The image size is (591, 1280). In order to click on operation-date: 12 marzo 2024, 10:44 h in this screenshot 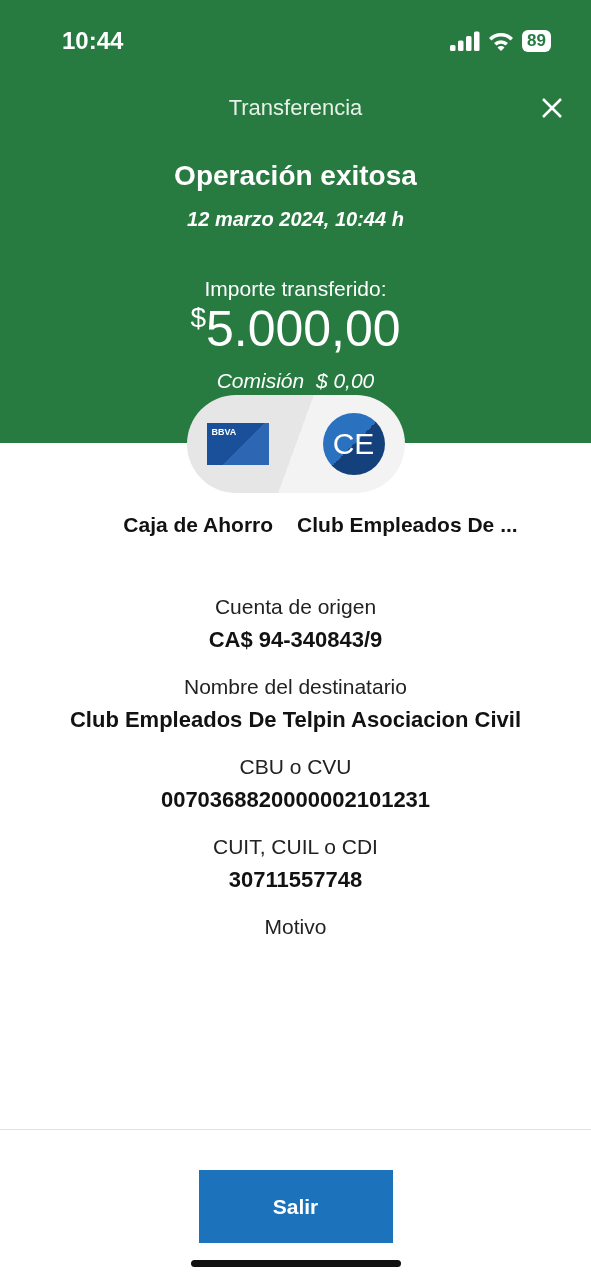, I will do `click(295, 219)`.